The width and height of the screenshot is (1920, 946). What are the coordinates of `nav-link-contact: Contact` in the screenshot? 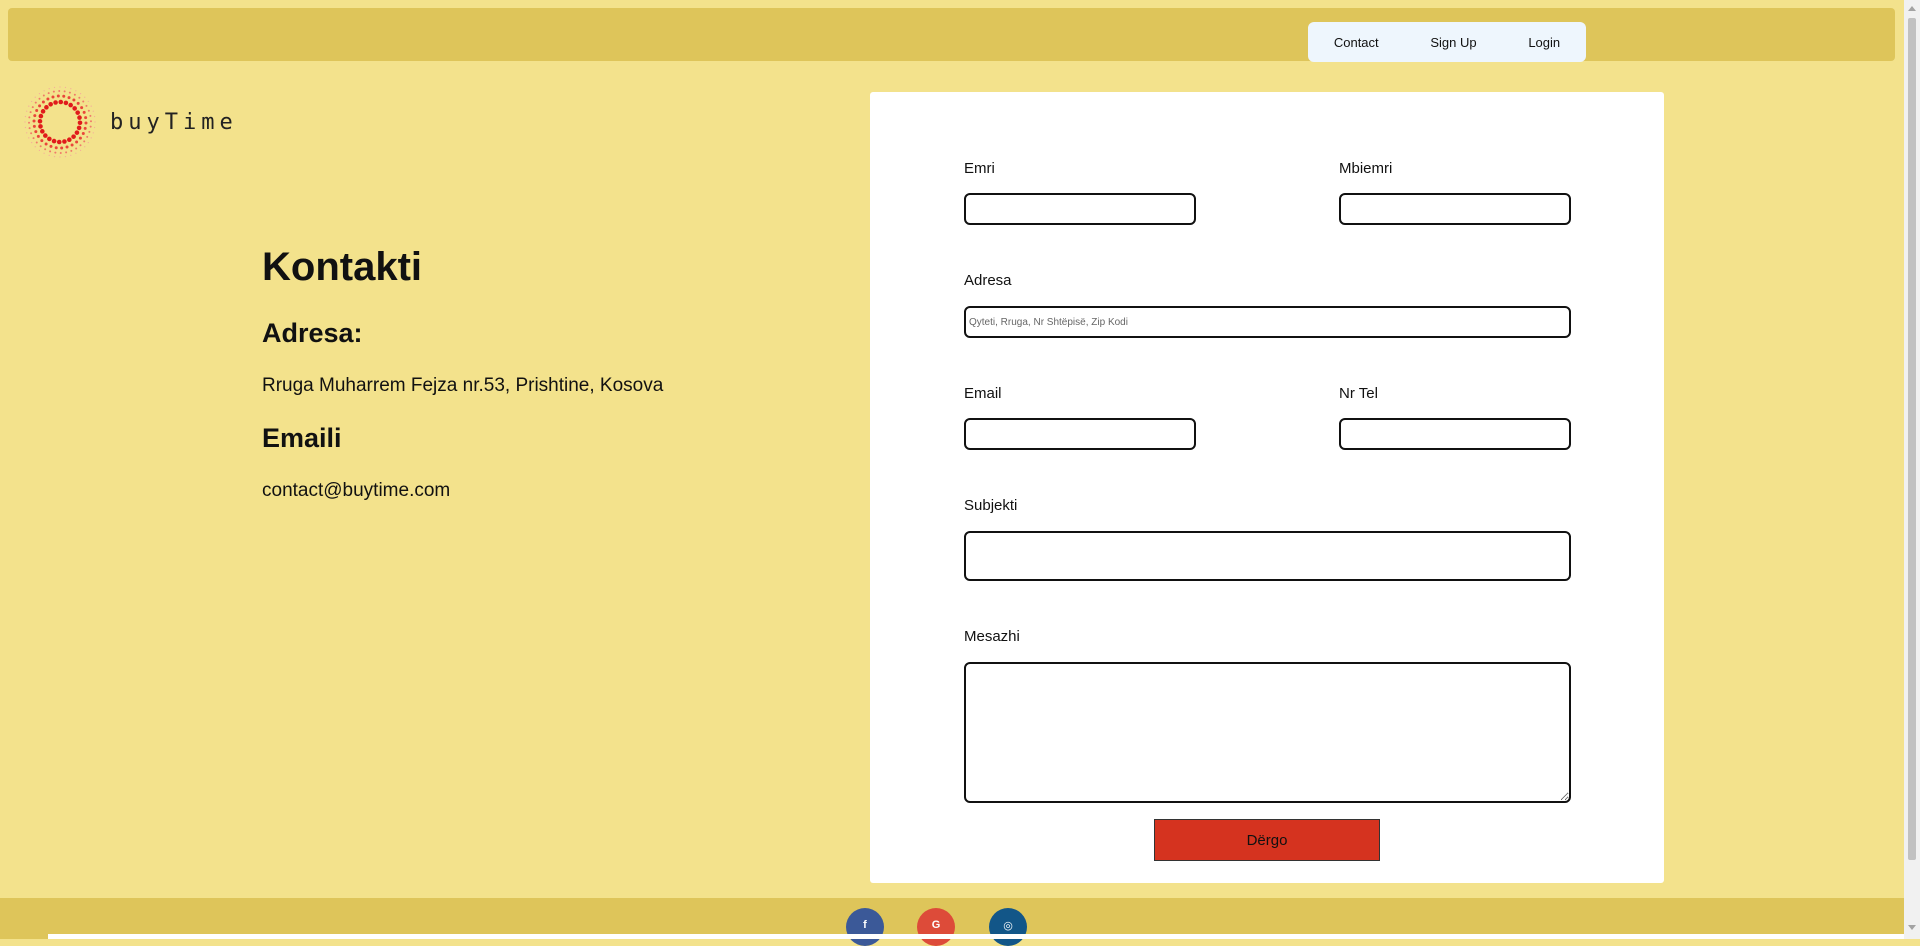 It's located at (1356, 42).